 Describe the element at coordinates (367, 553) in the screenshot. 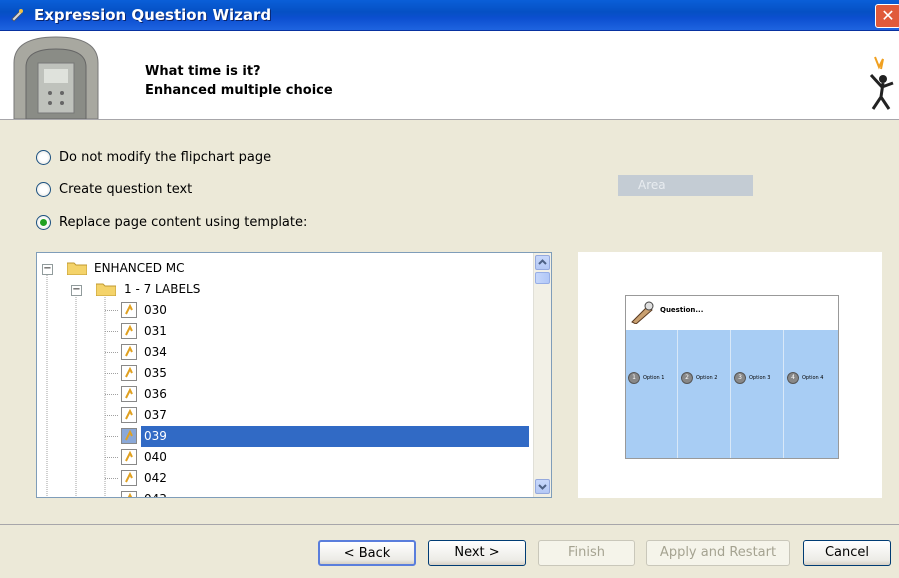

I see `back-button: < Back` at that location.